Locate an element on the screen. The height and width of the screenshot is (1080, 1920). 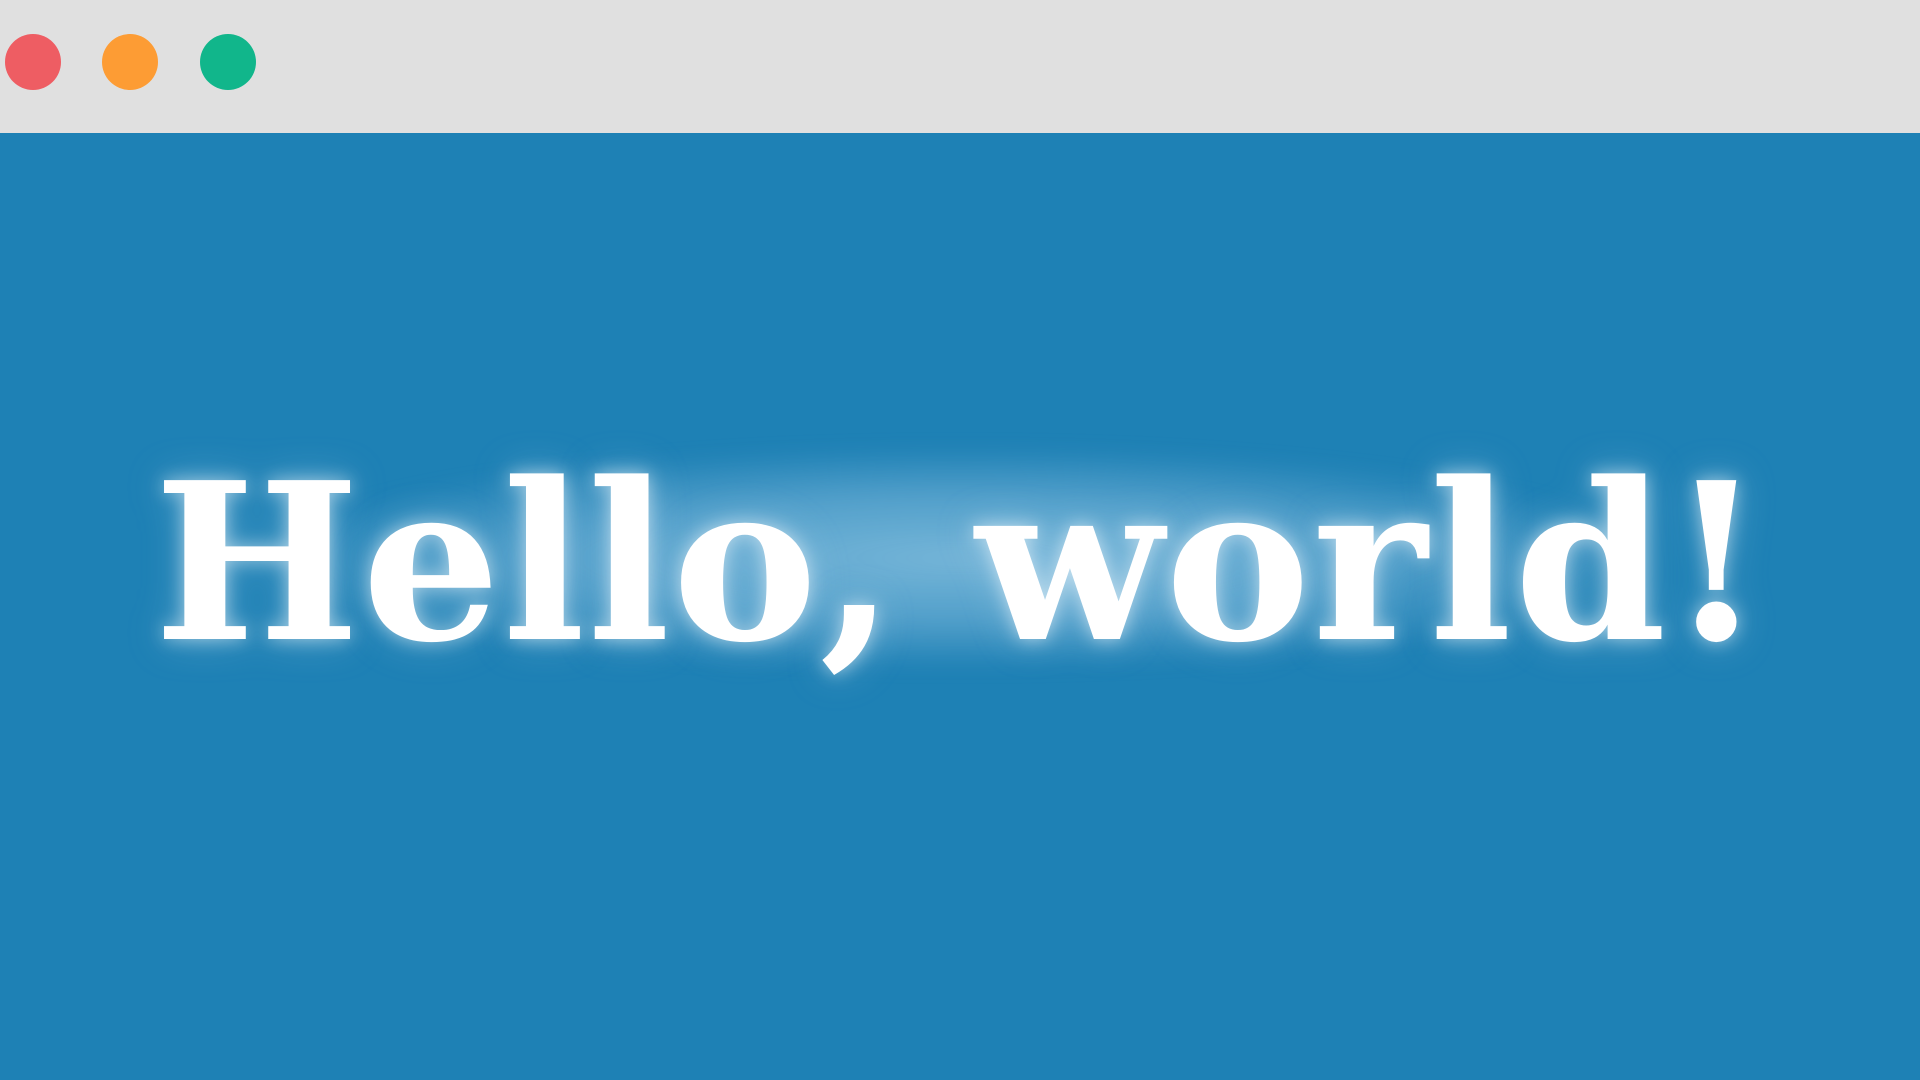
minimize-window-button is located at coordinates (130, 62).